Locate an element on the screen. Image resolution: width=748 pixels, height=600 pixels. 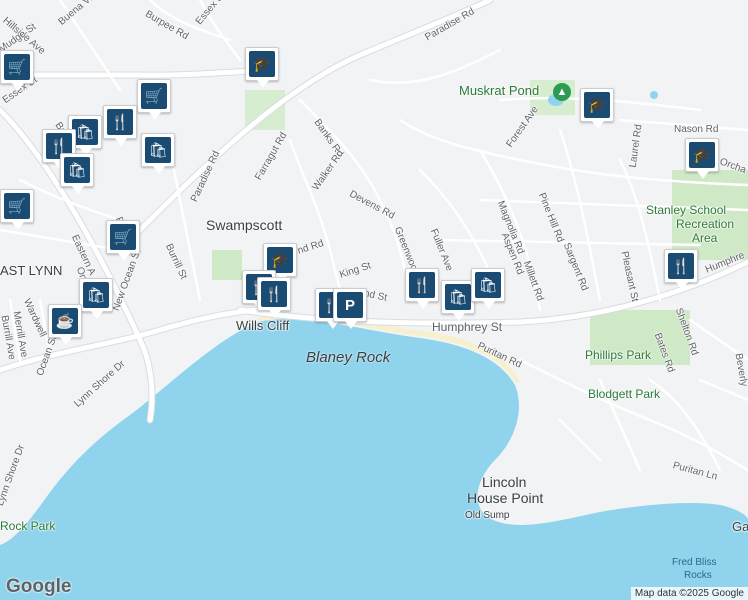
place-stanley-1: Stanley School is located at coordinates (686, 210).